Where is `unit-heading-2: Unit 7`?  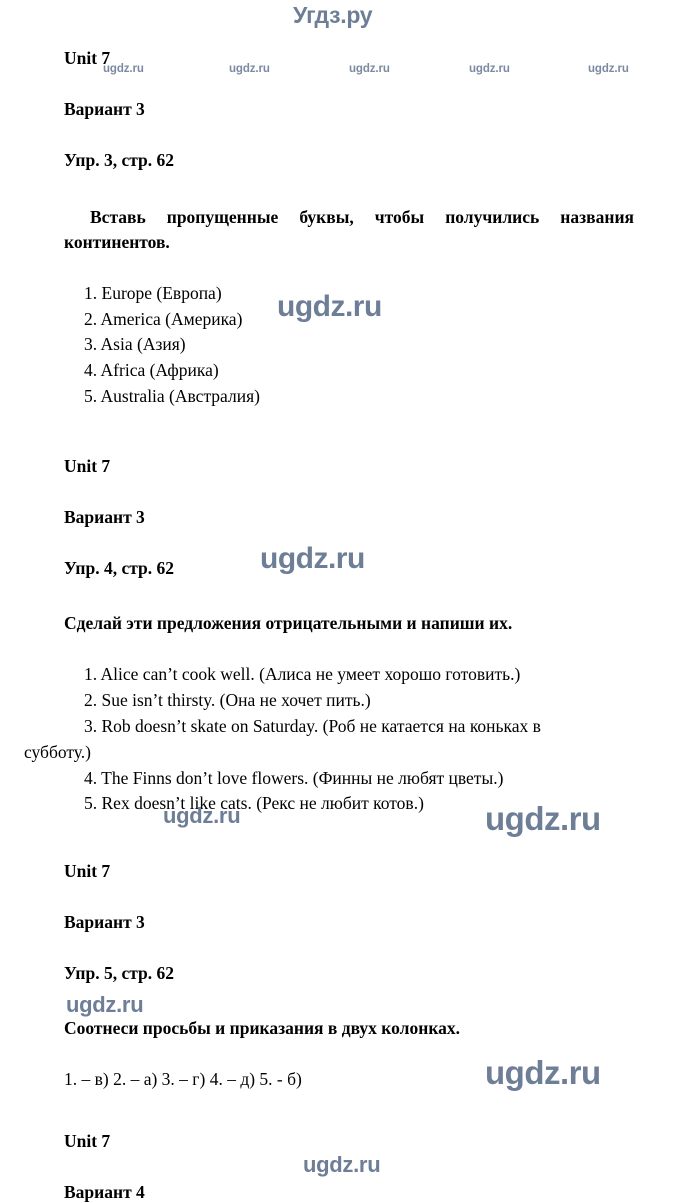
unit-heading-2: Unit 7 is located at coordinates (87, 466).